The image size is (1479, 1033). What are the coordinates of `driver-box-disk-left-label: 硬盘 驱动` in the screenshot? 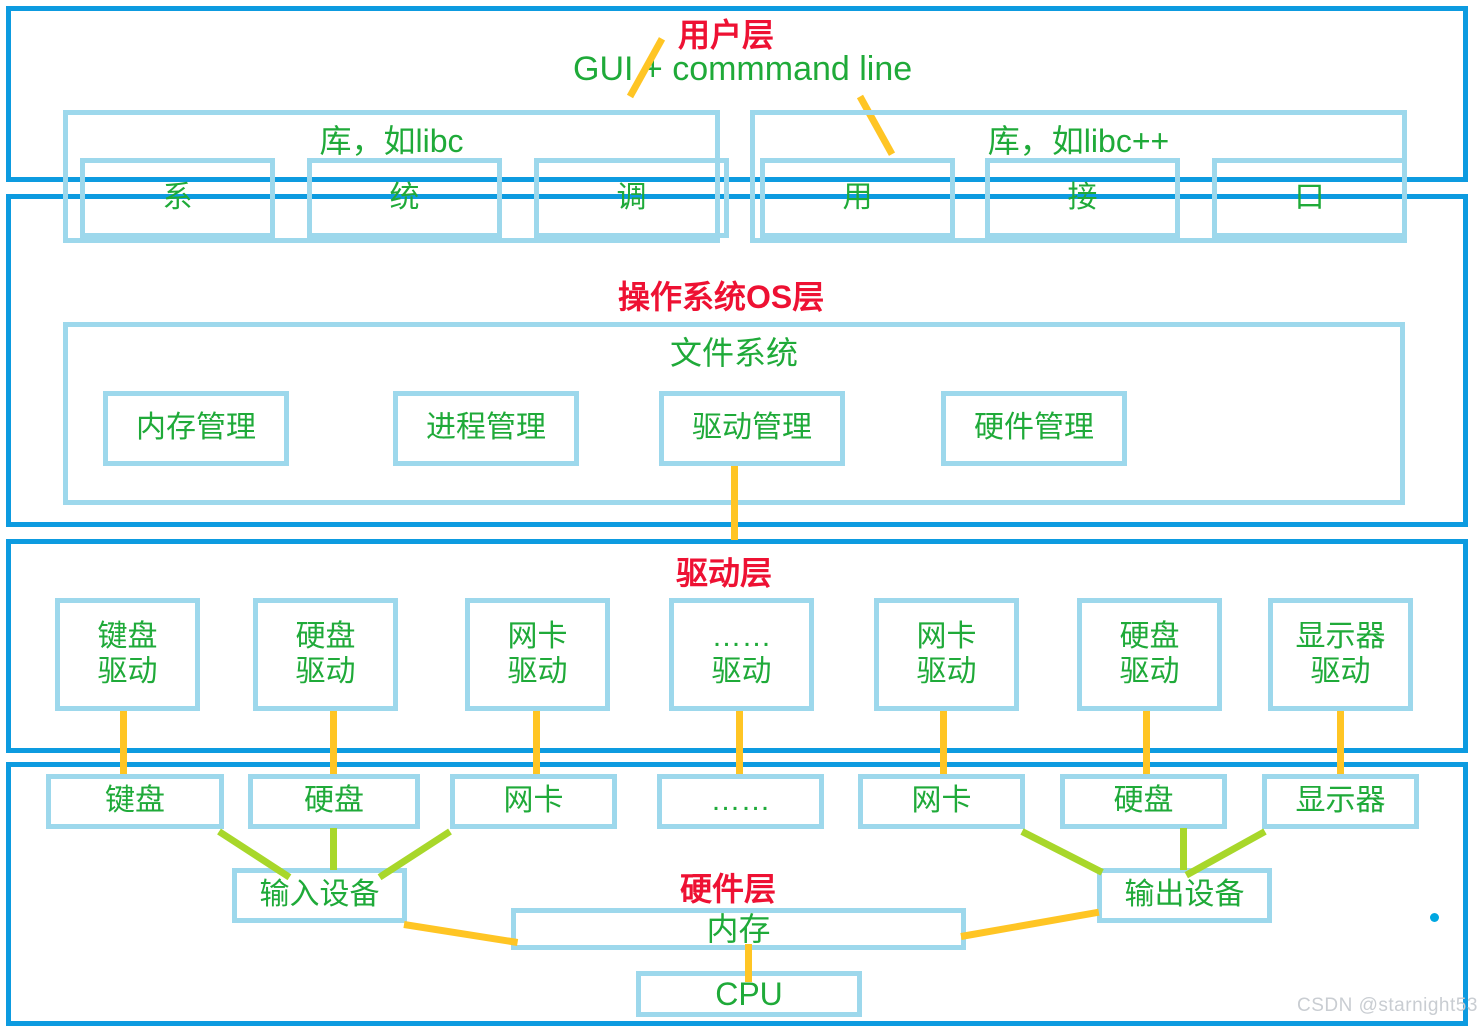 It's located at (325, 654).